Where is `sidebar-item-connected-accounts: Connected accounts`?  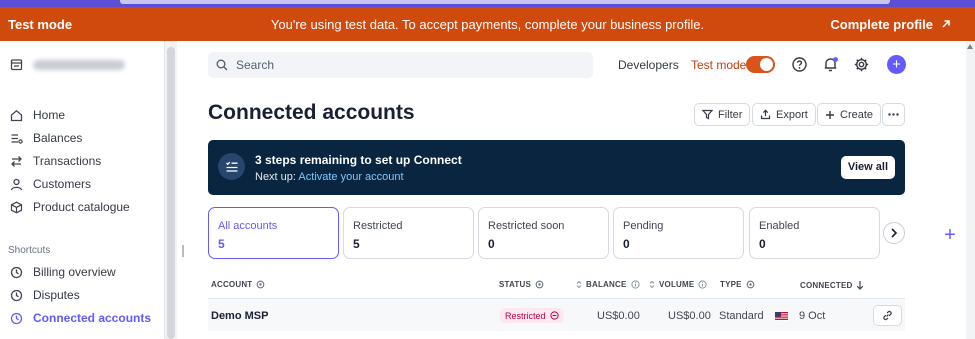 sidebar-item-connected-accounts: Connected accounts is located at coordinates (80, 318).